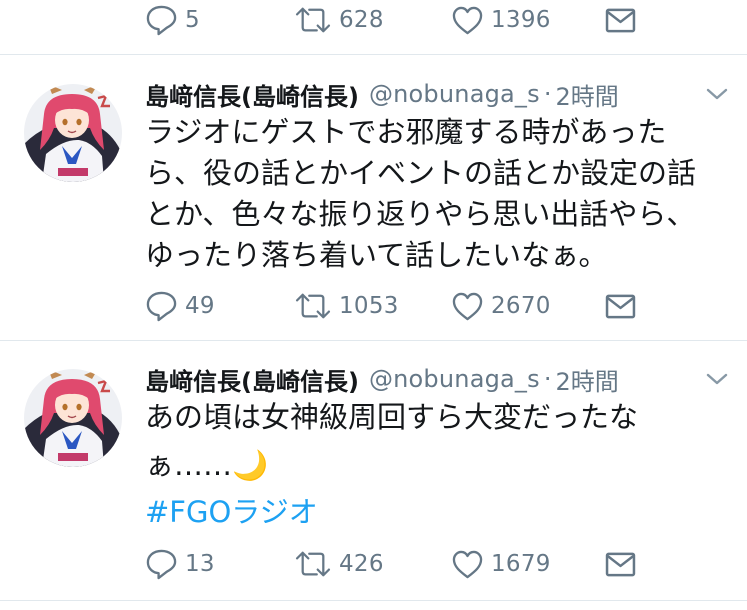 This screenshot has width=747, height=610. I want to click on tweet-text-line: とか、色々な振り返りやら思い出話やら、, so click(420, 214).